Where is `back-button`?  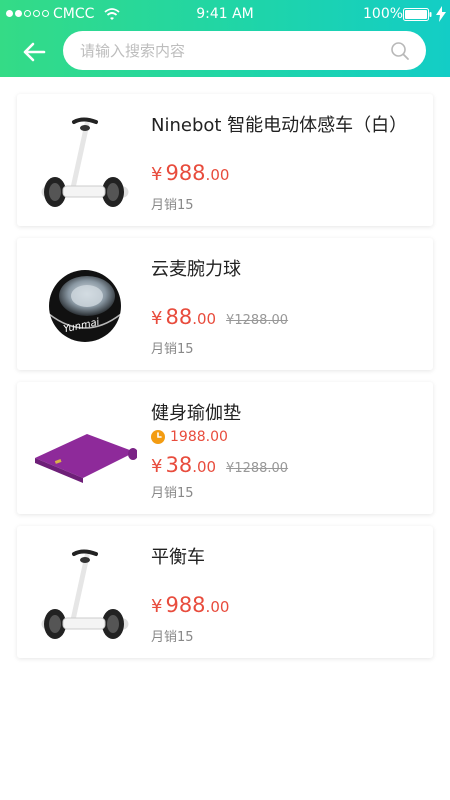
back-button is located at coordinates (34, 52).